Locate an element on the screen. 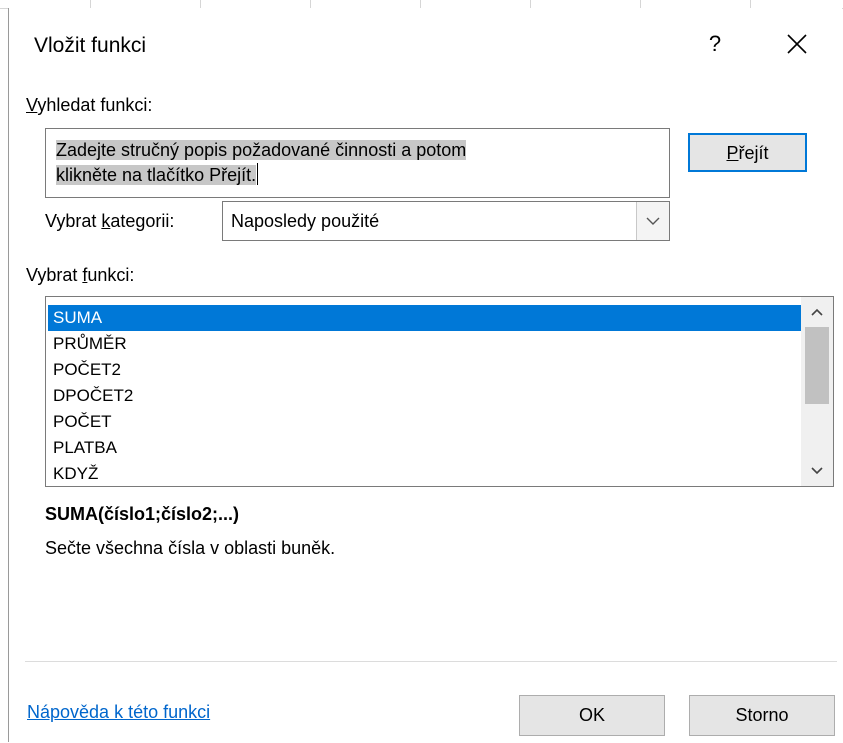  function-list-item: POČET is located at coordinates (426, 422).